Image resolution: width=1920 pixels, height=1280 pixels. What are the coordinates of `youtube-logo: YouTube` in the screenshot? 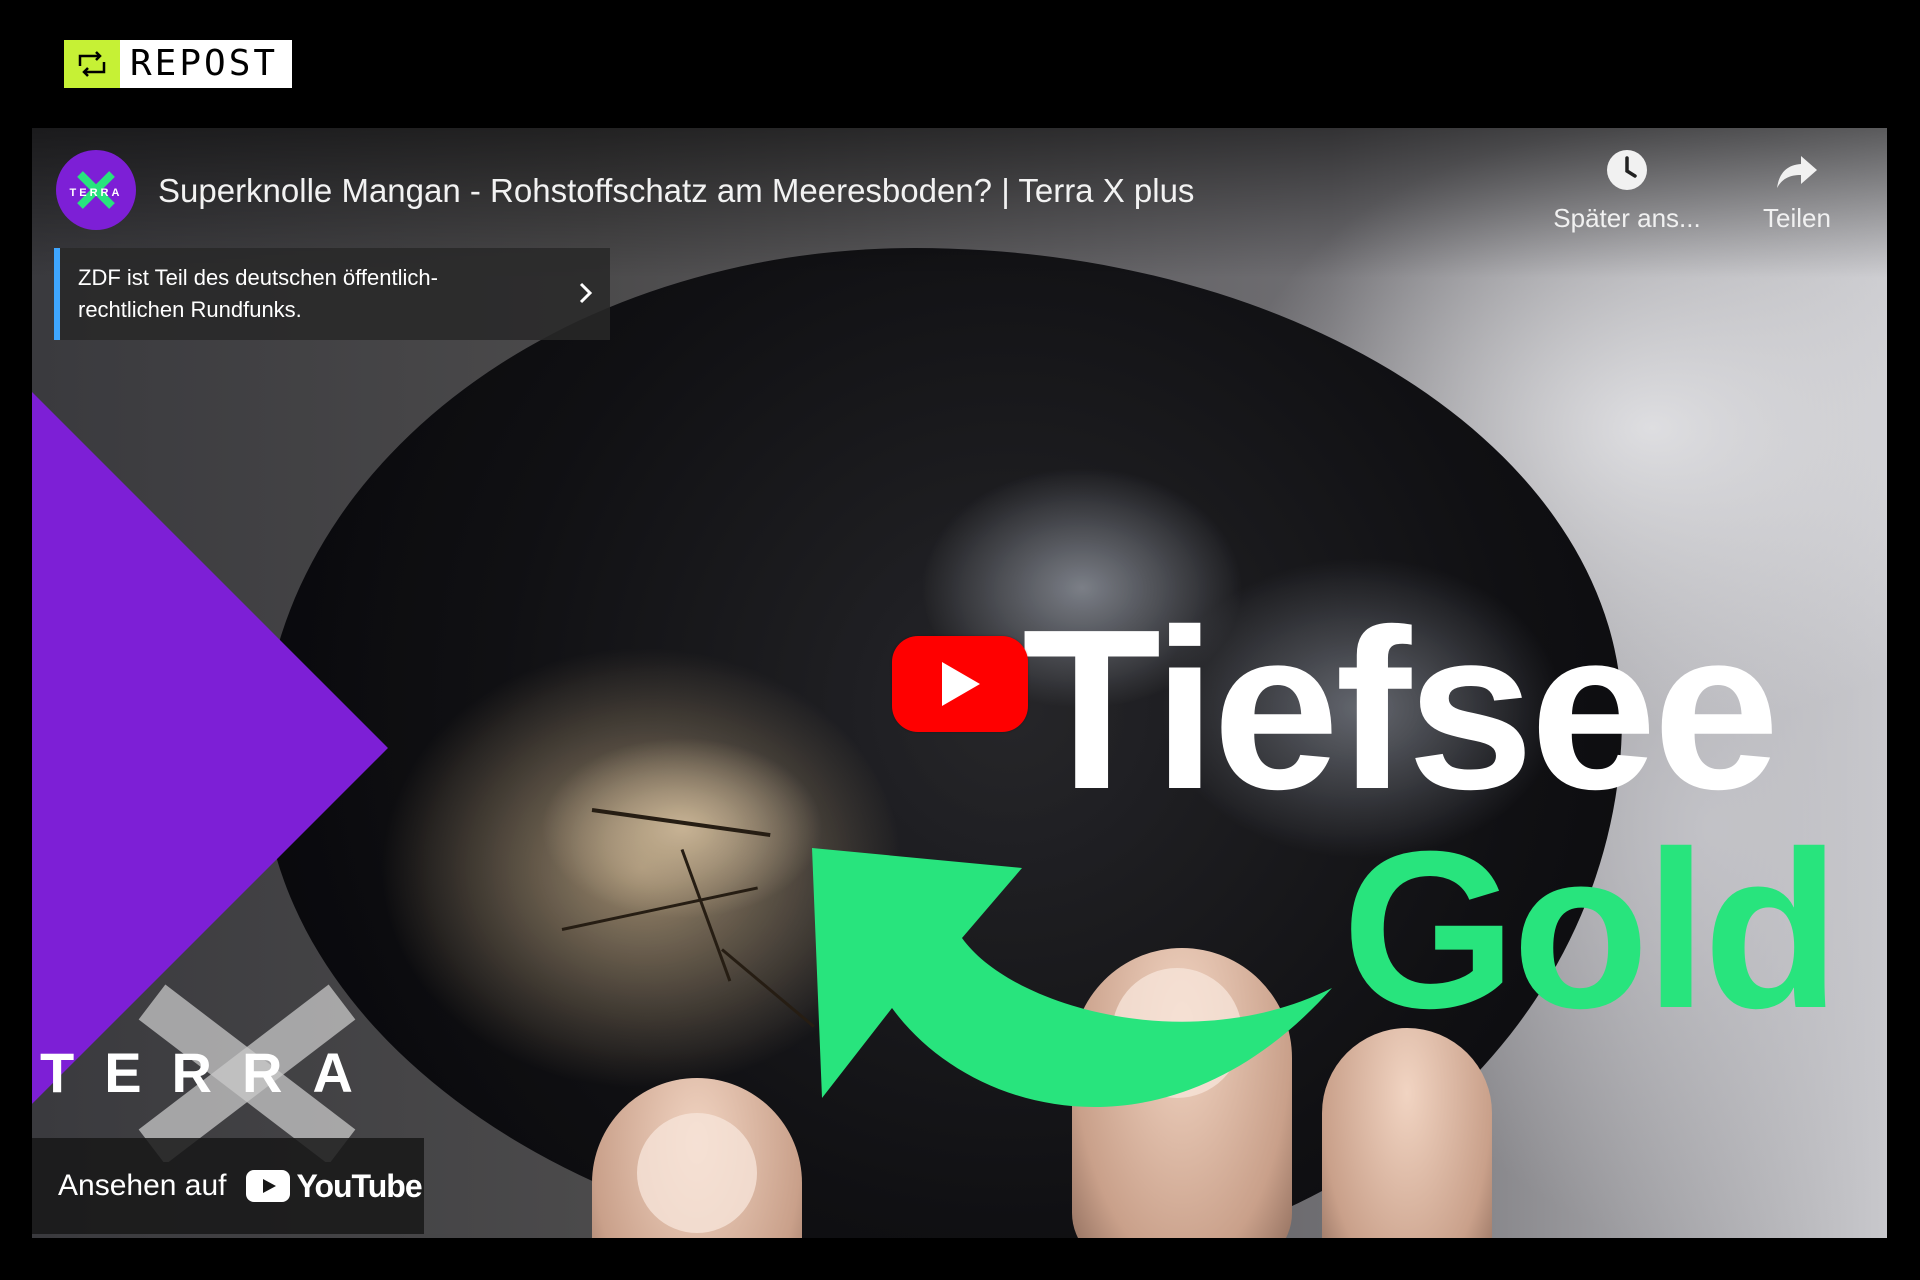 It's located at (334, 1186).